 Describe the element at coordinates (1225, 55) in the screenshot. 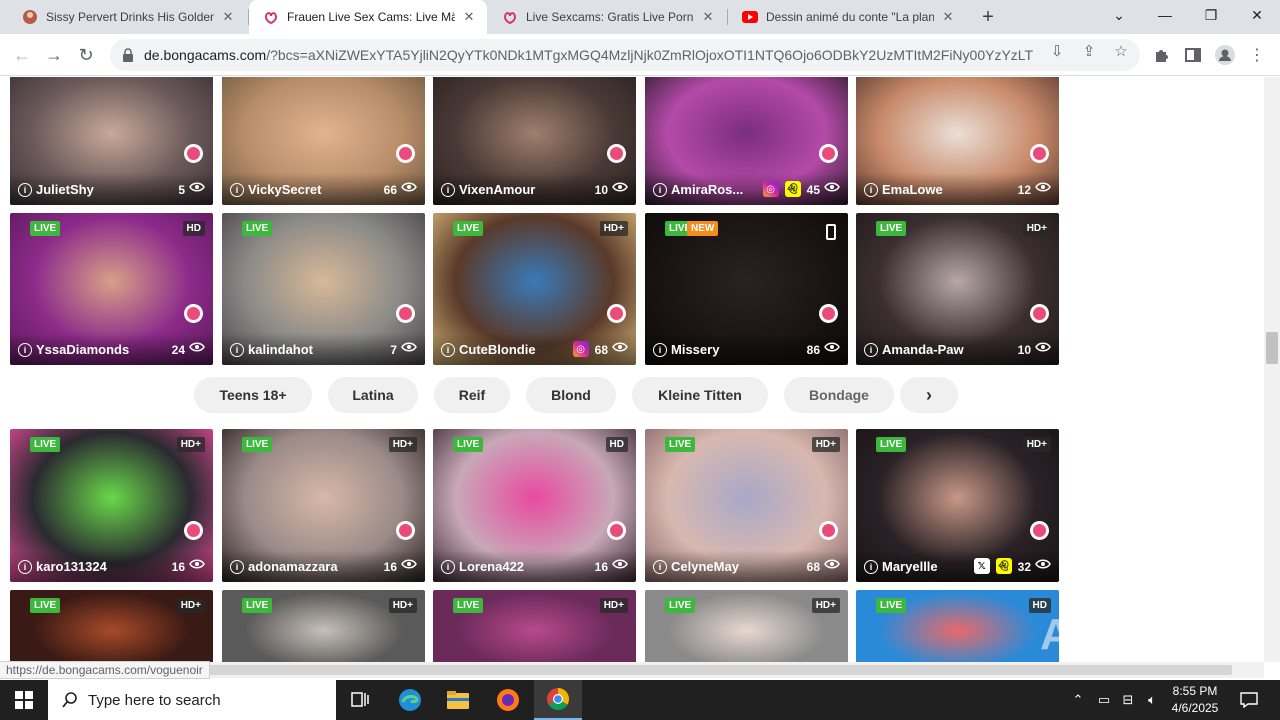

I see `profile-avatar-icon` at that location.